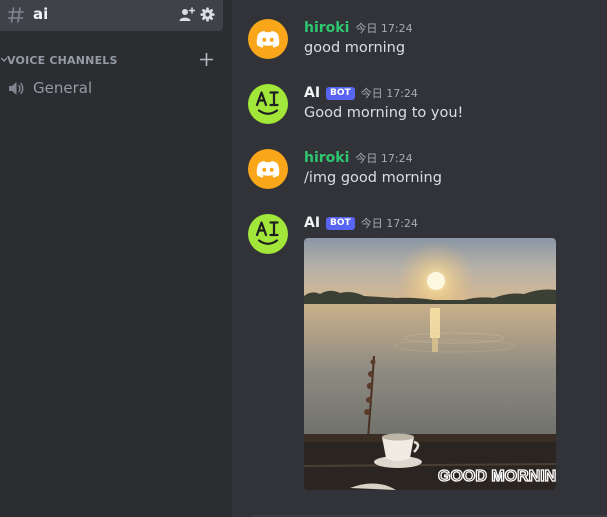  What do you see at coordinates (373, 178) in the screenshot?
I see `message-text: /img good morning` at bounding box center [373, 178].